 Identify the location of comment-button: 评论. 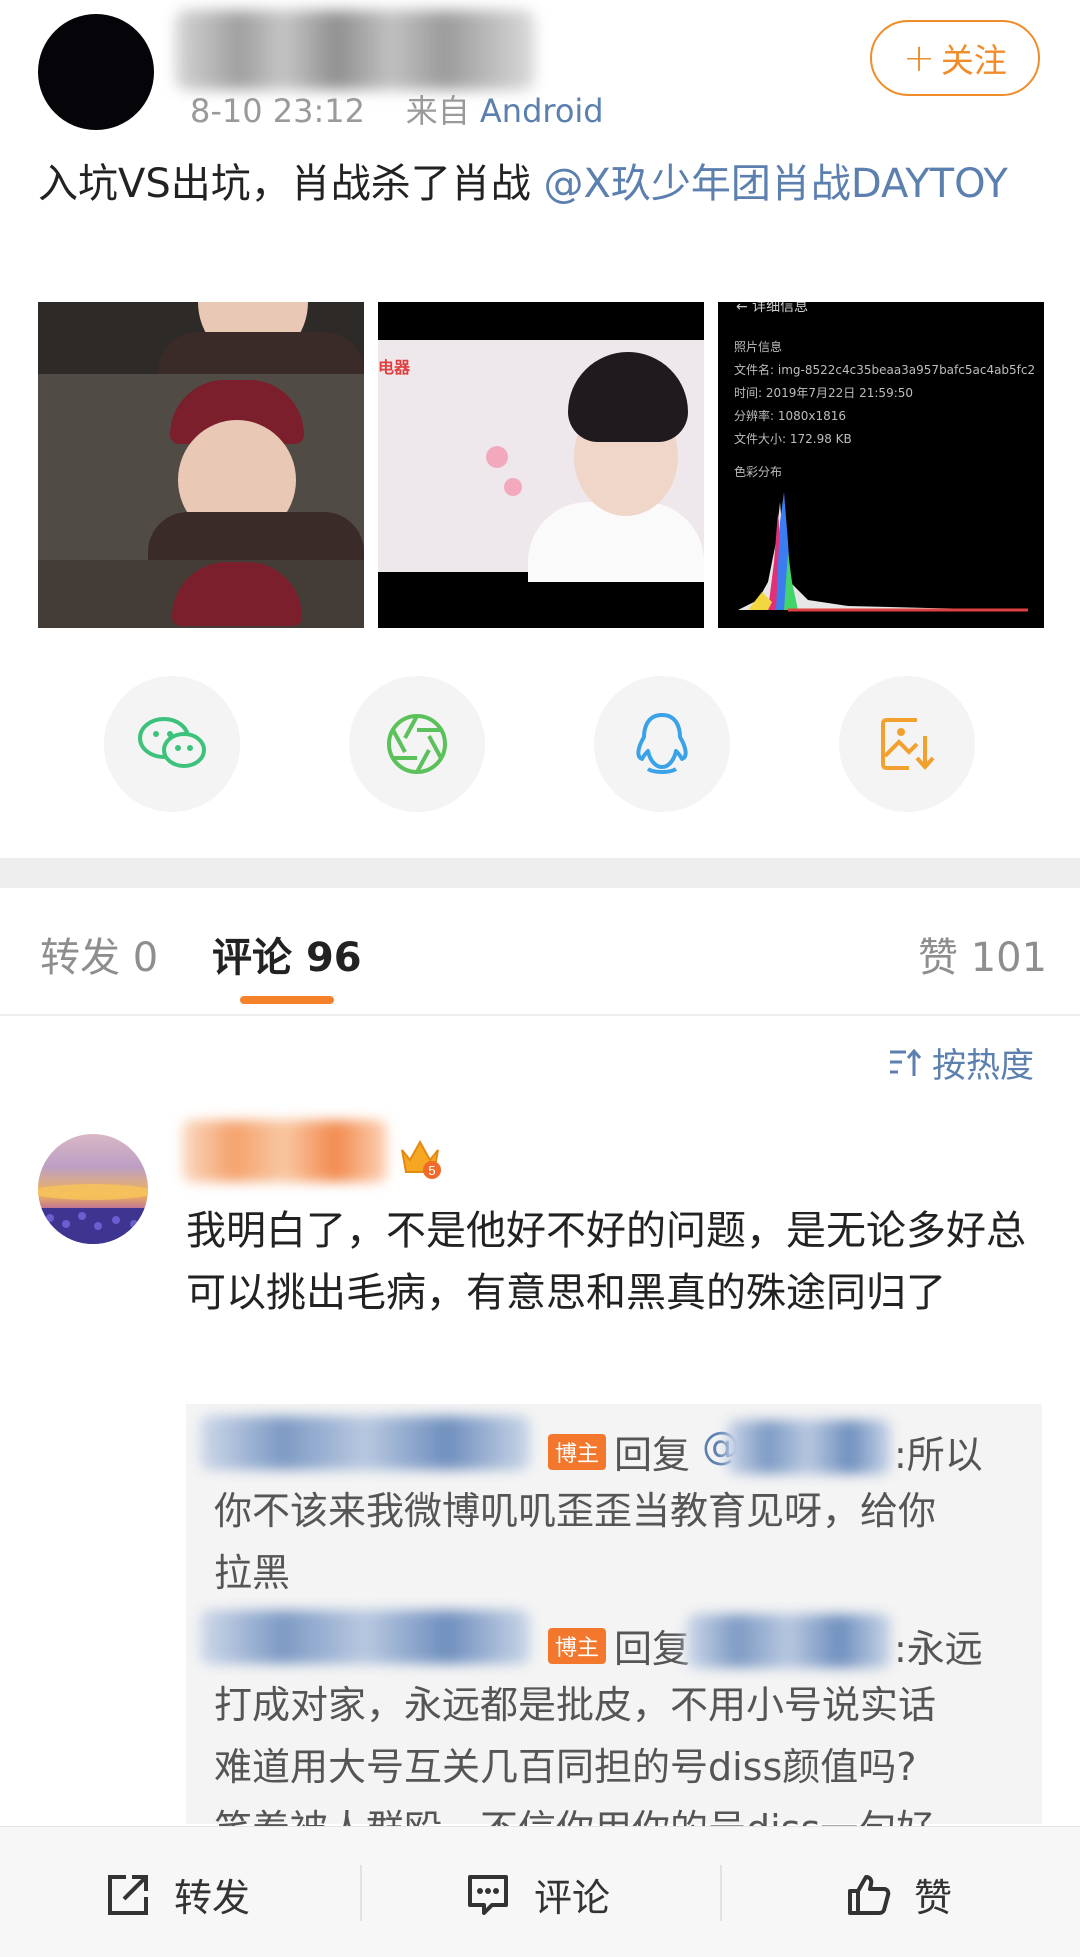
(537, 1894).